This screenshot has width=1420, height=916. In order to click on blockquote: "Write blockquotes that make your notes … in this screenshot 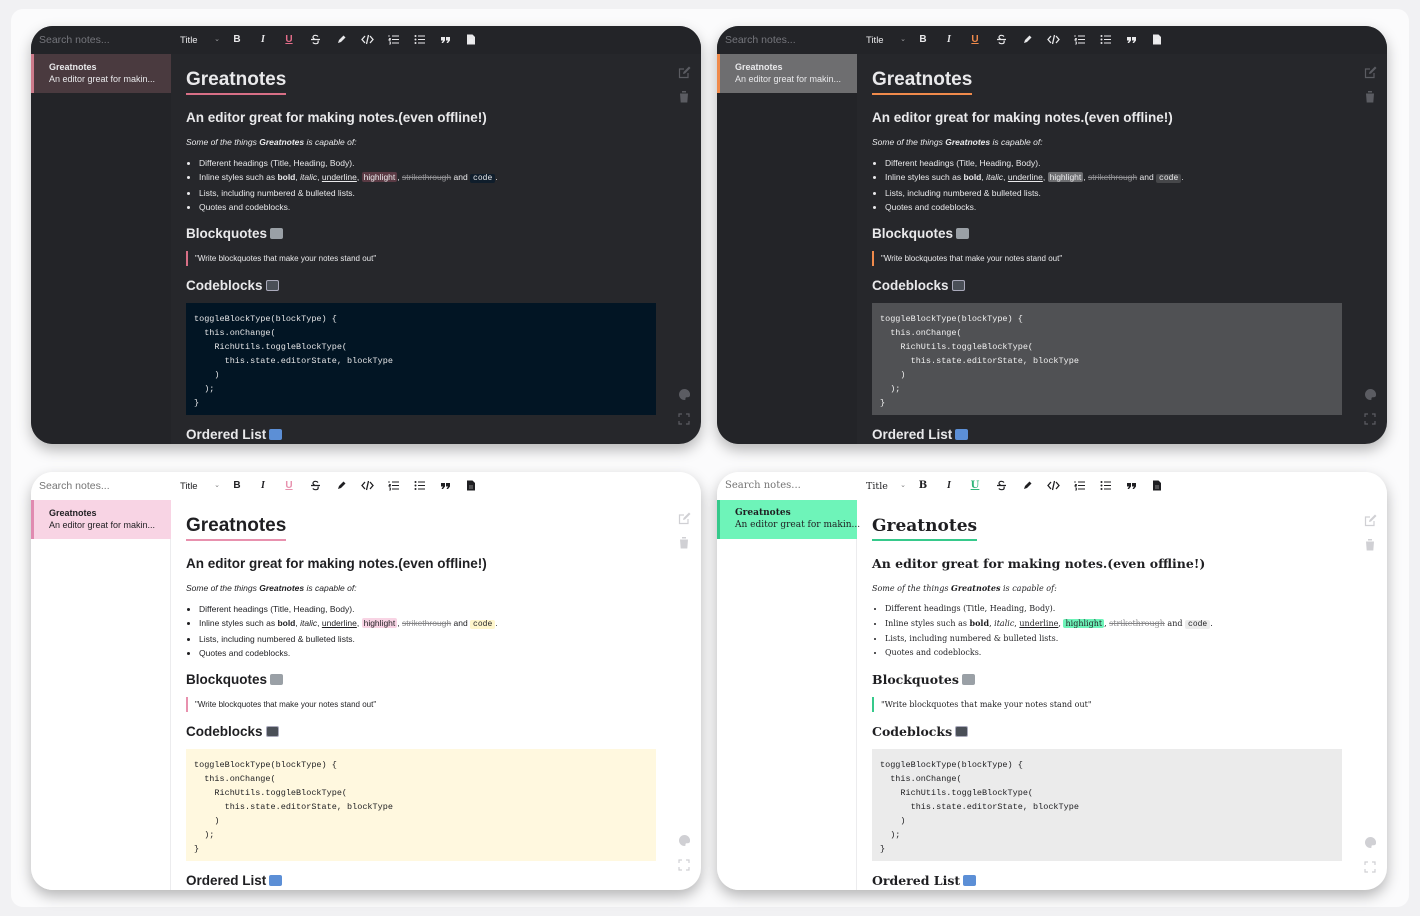, I will do `click(421, 258)`.